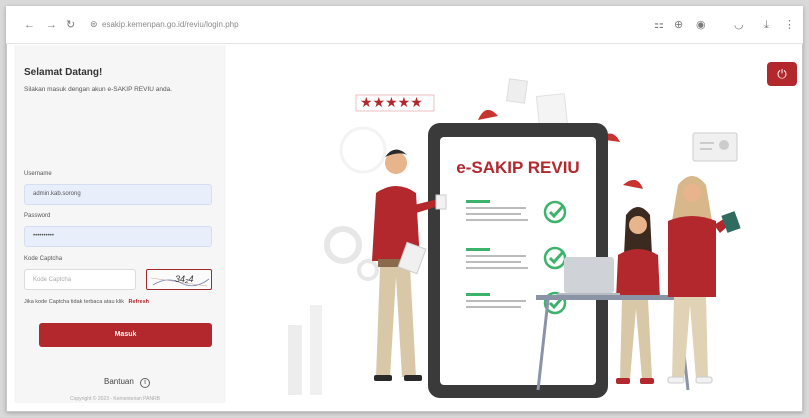 Image resolution: width=809 pixels, height=418 pixels. Describe the element at coordinates (789, 25) in the screenshot. I see `menu-icon: ⋮` at that location.